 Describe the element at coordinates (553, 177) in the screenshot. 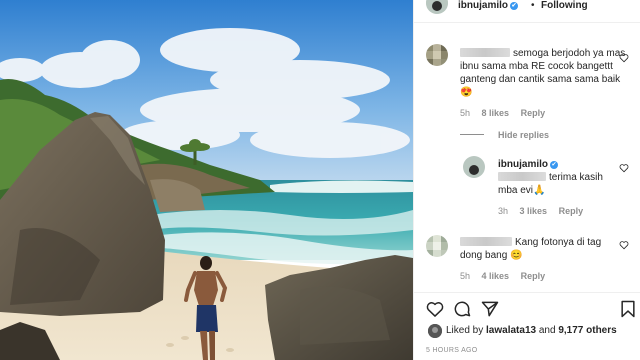

I see `reply-text: ibnujamilo ✔ terima kasih mba evi🙏` at that location.